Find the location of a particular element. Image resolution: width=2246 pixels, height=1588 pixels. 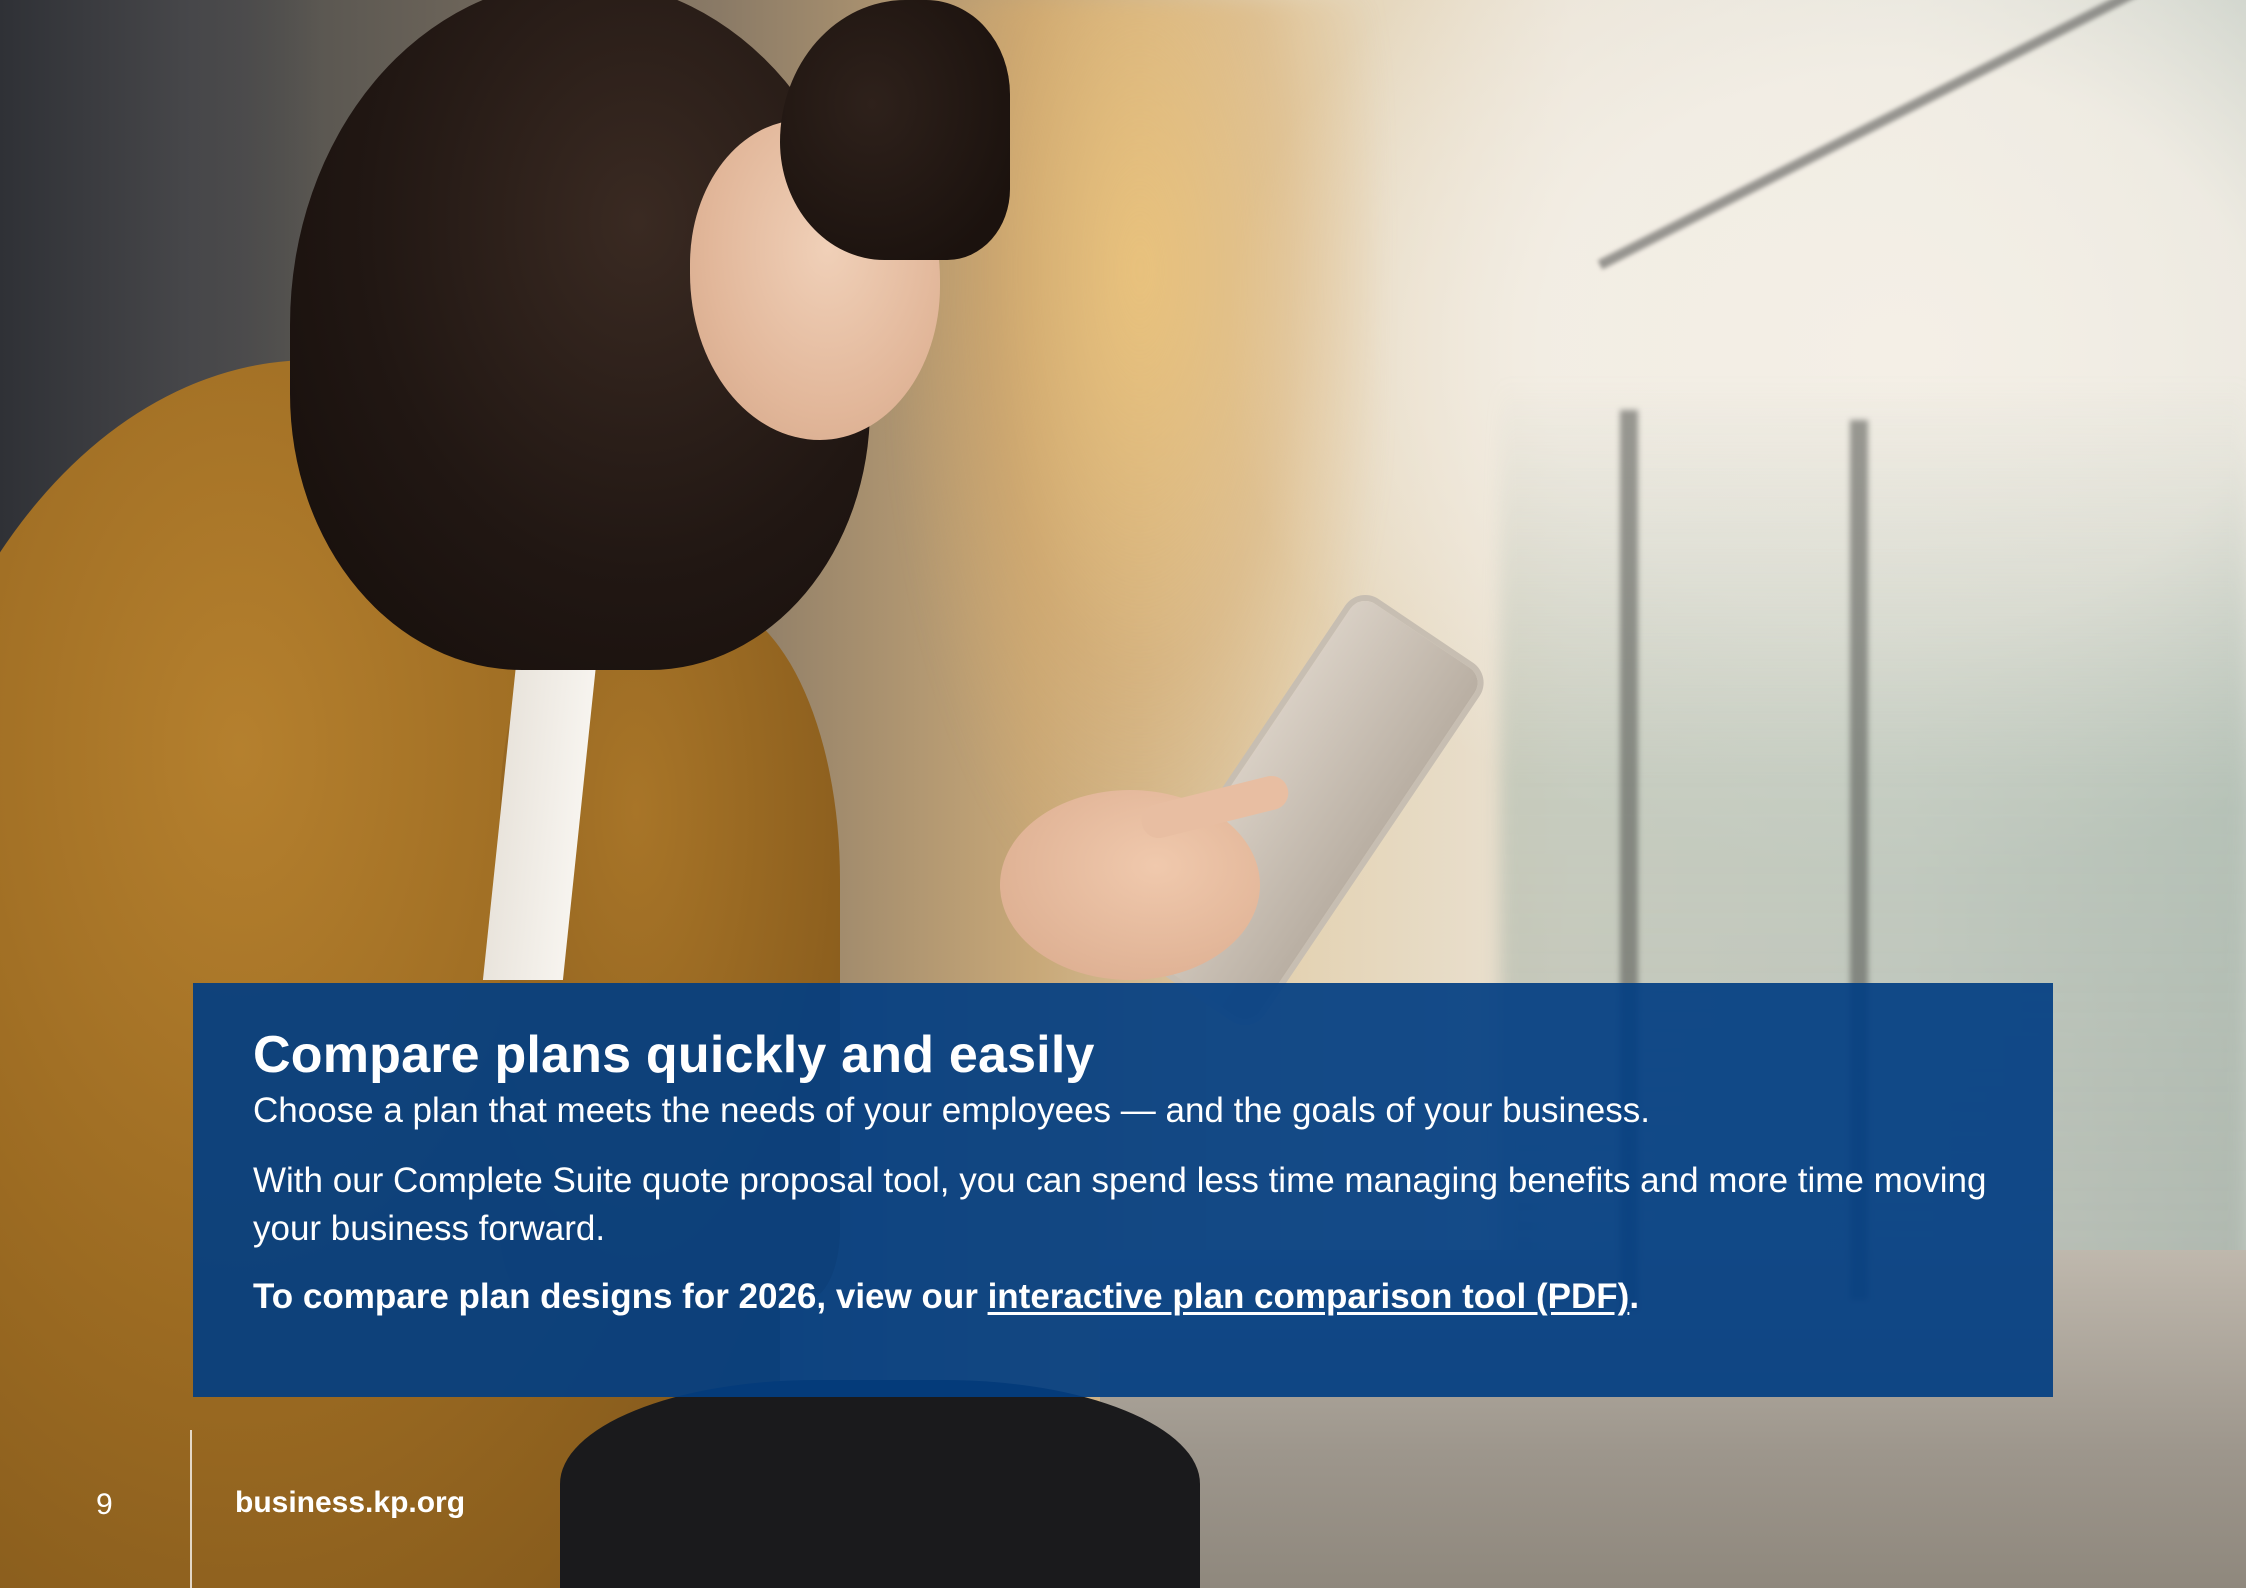

plan-comparison-tool-link: interactive plan comparison tool (PDF) is located at coordinates (1309, 1296).